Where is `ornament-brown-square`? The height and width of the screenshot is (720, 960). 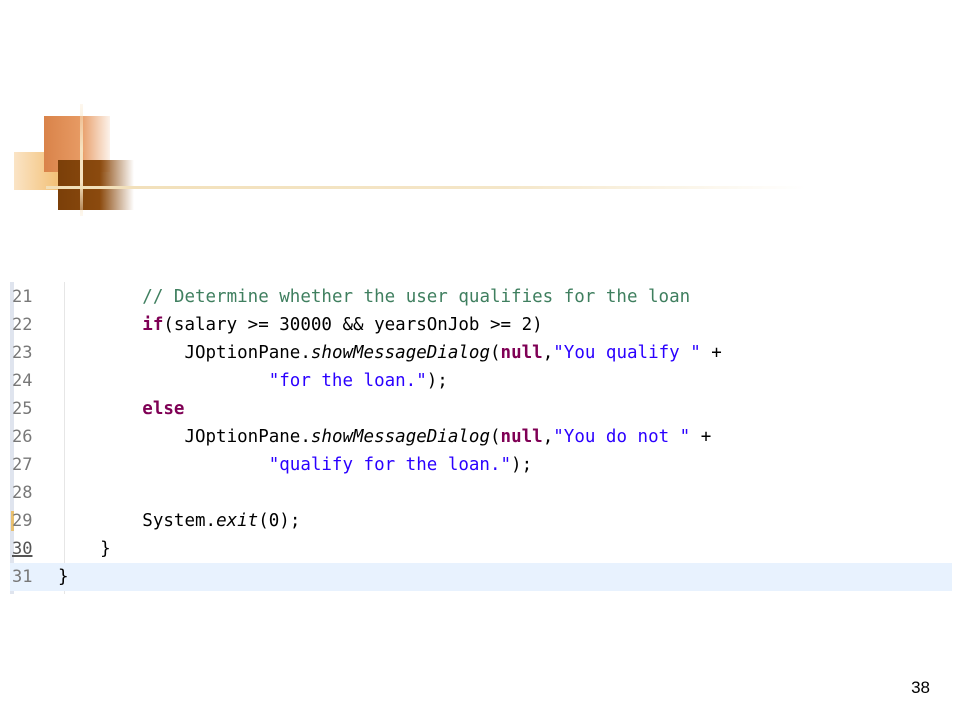 ornament-brown-square is located at coordinates (96, 185).